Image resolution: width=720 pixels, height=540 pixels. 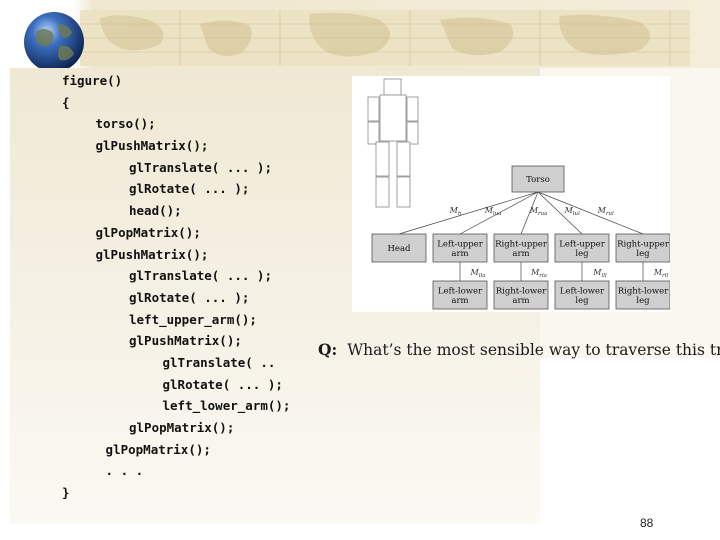 What do you see at coordinates (124, 471) in the screenshot?
I see `code-line: . . .` at bounding box center [124, 471].